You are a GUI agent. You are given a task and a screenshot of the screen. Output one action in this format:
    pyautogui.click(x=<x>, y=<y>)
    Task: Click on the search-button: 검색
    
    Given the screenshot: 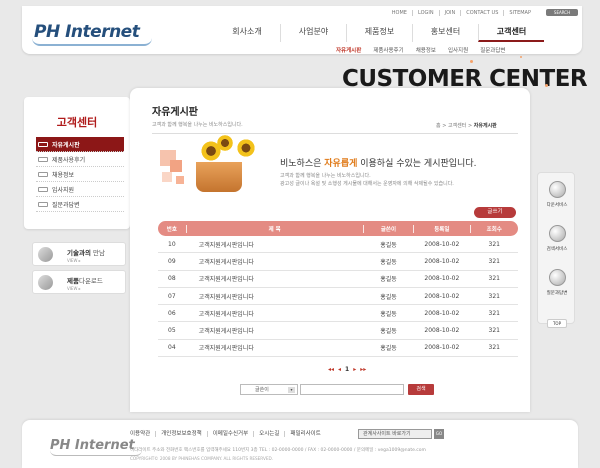 What is the action you would take?
    pyautogui.click(x=421, y=389)
    